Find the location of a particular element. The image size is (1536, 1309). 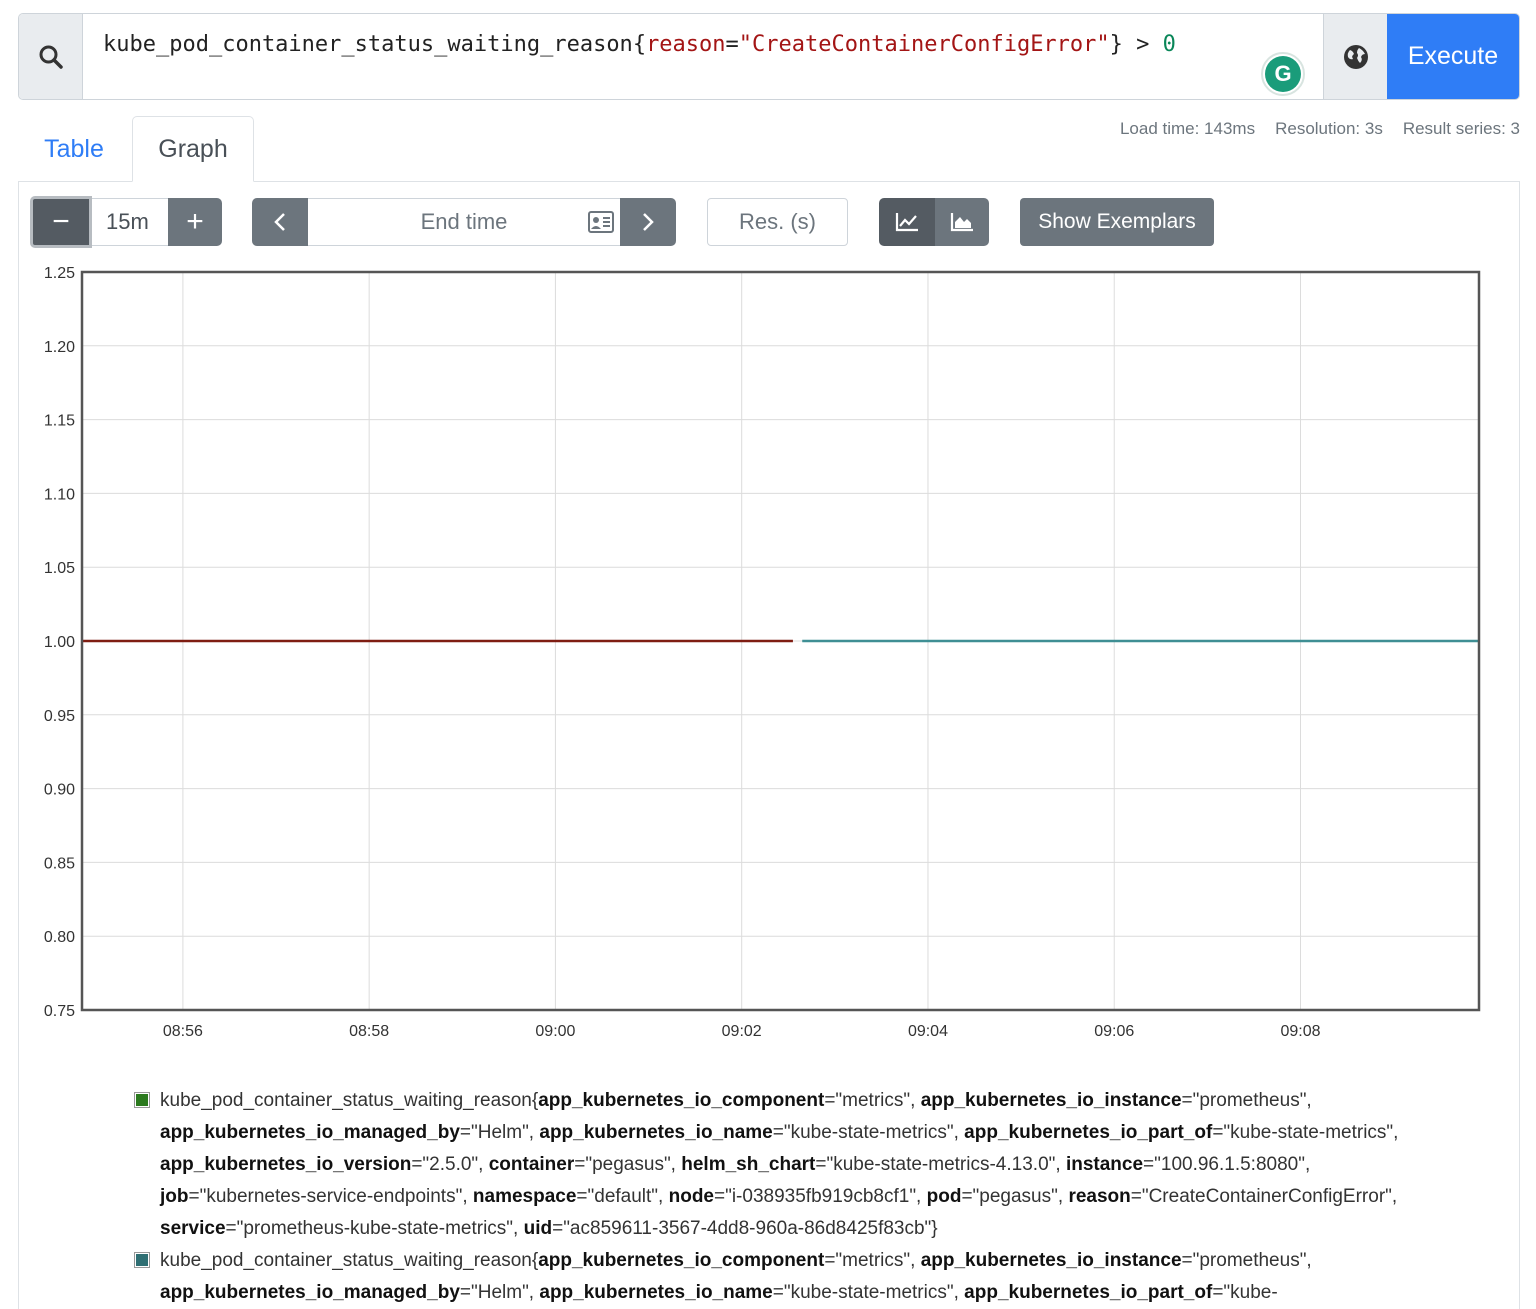

grammarly-button: G is located at coordinates (1283, 74).